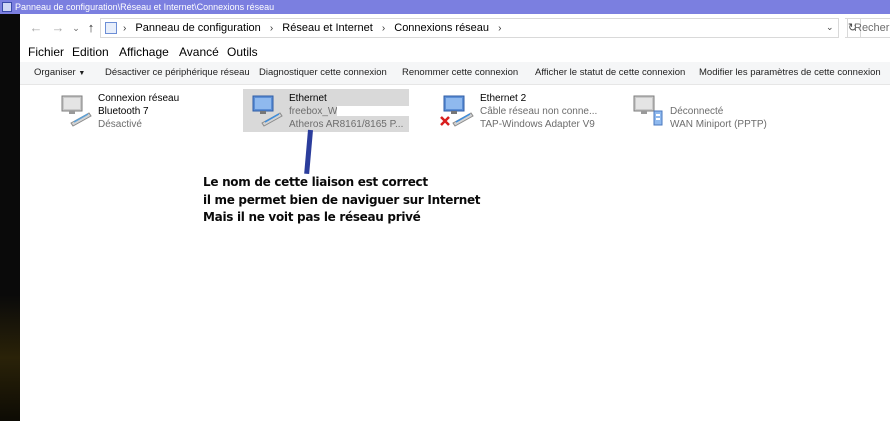 The height and width of the screenshot is (421, 890). I want to click on menu-file: Fichier, so click(46, 52).